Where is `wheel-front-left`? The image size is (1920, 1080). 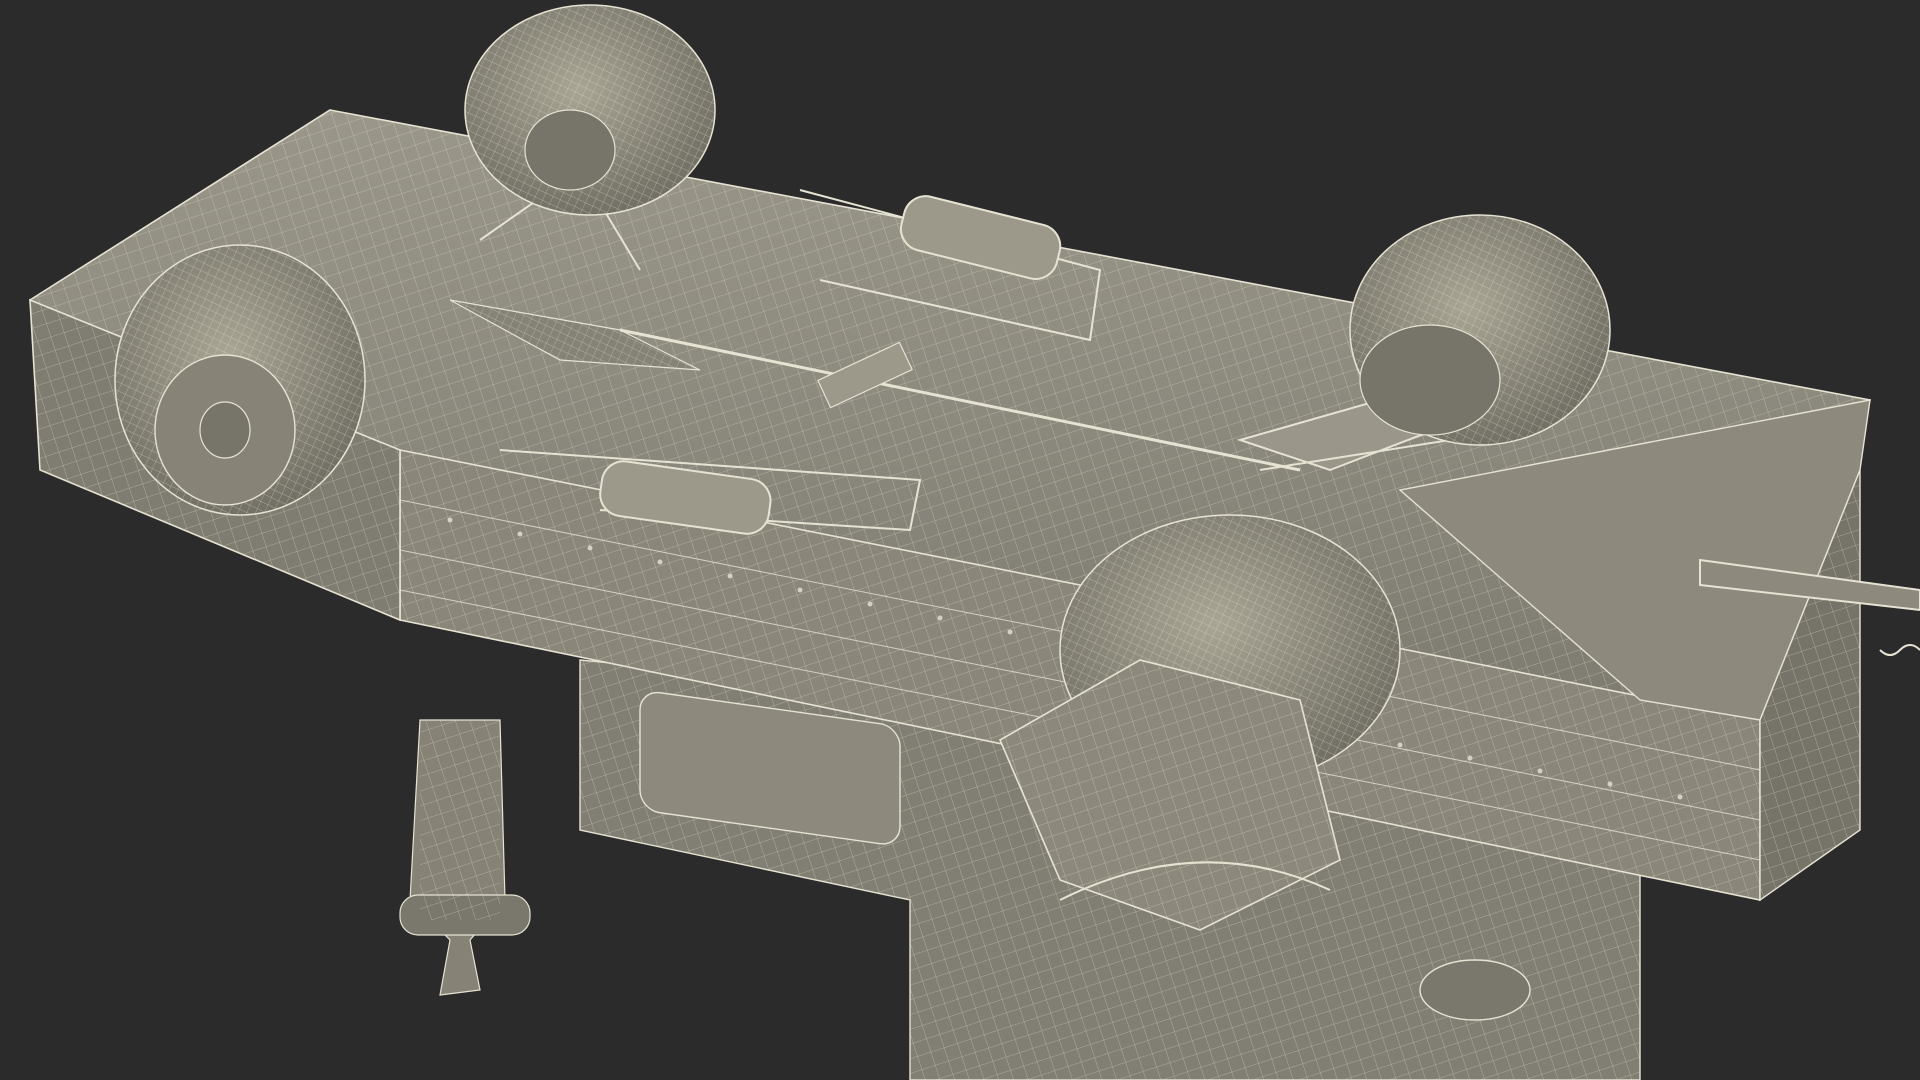
wheel-front-left is located at coordinates (590, 110).